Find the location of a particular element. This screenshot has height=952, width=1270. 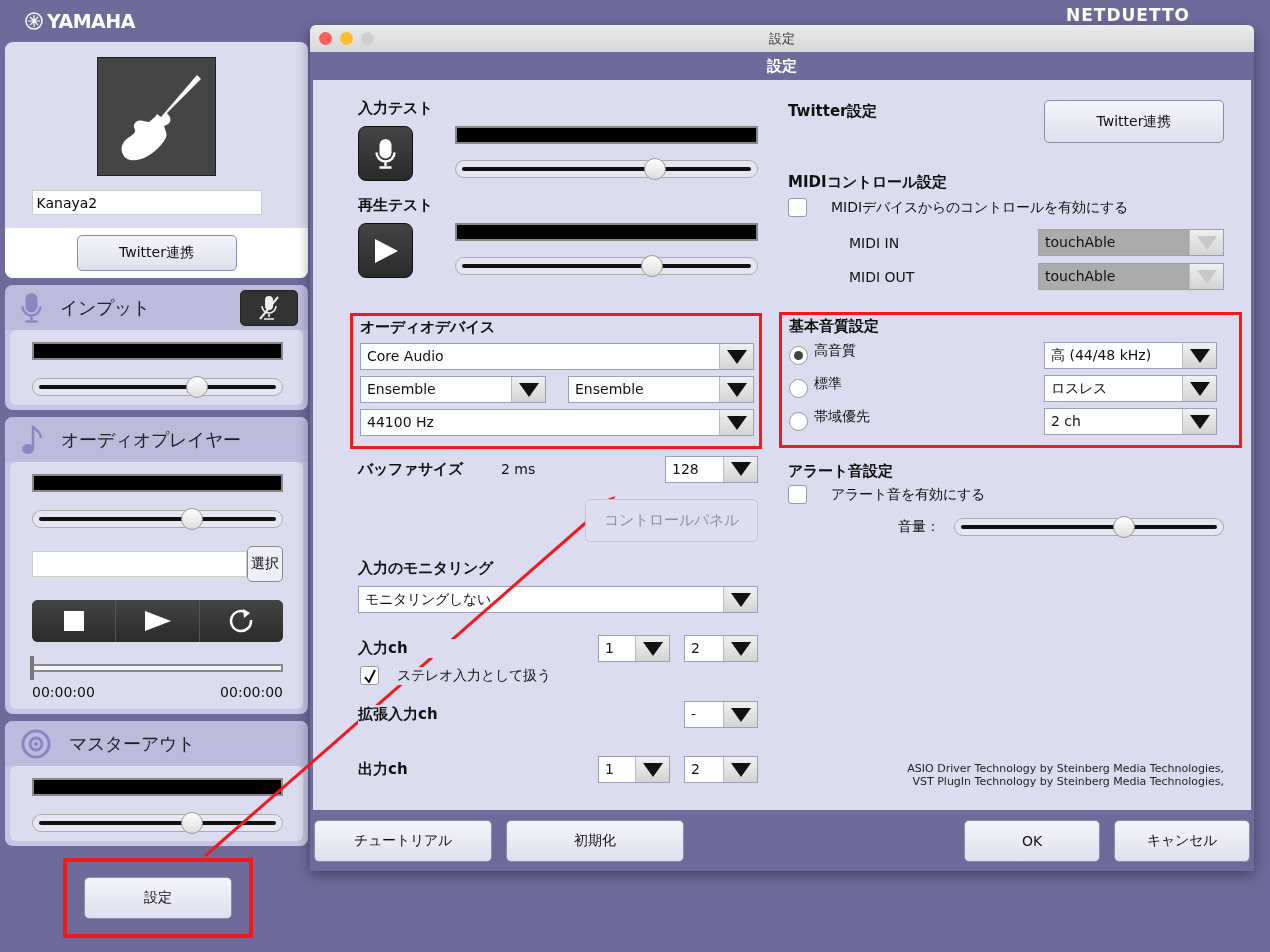

stop-icon is located at coordinates (73, 621).